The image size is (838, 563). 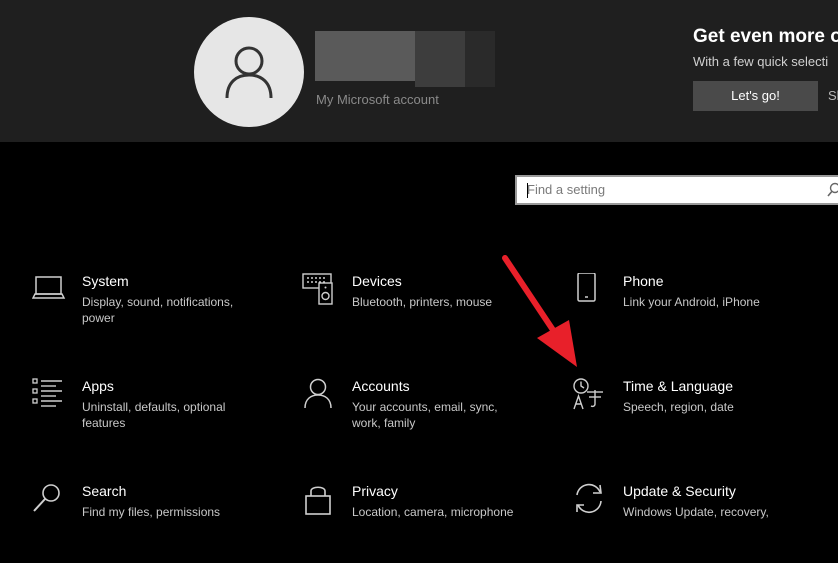 I want to click on skip-link: Sk, so click(x=833, y=95).